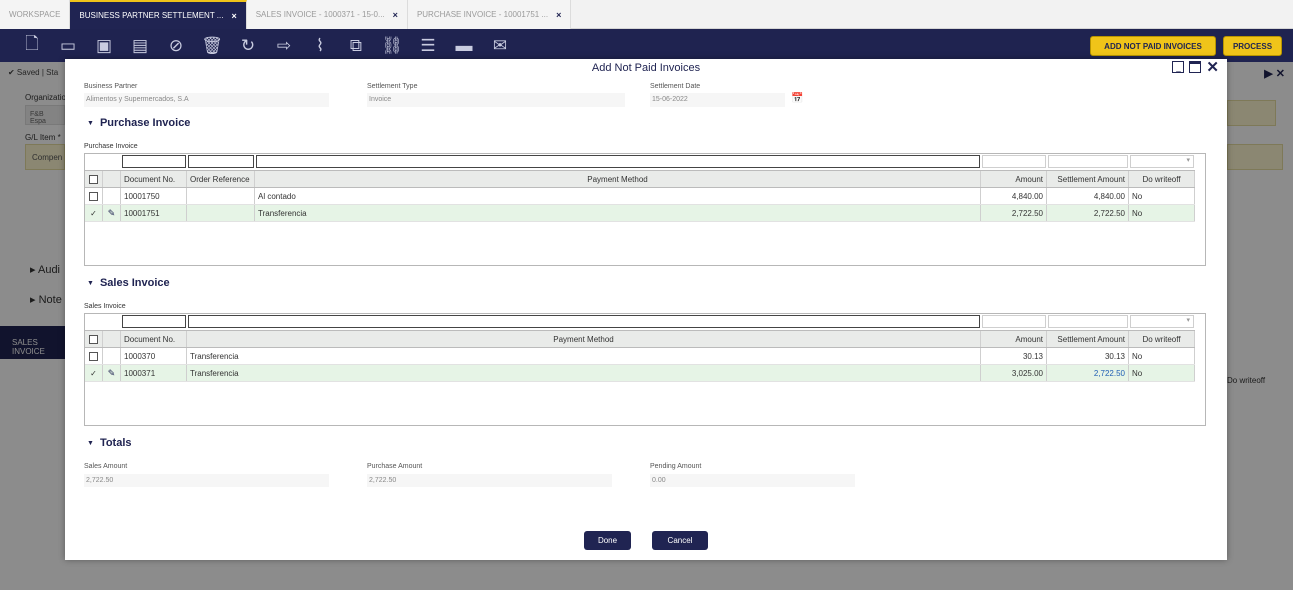 This screenshot has width=1293, height=590. What do you see at coordinates (395, 466) in the screenshot?
I see `purchase-amount-label: Purchase Amount` at bounding box center [395, 466].